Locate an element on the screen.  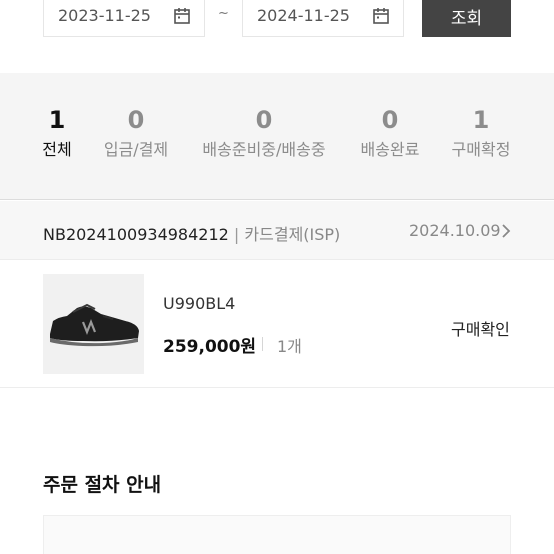
search-button: 조회 is located at coordinates (466, 18).